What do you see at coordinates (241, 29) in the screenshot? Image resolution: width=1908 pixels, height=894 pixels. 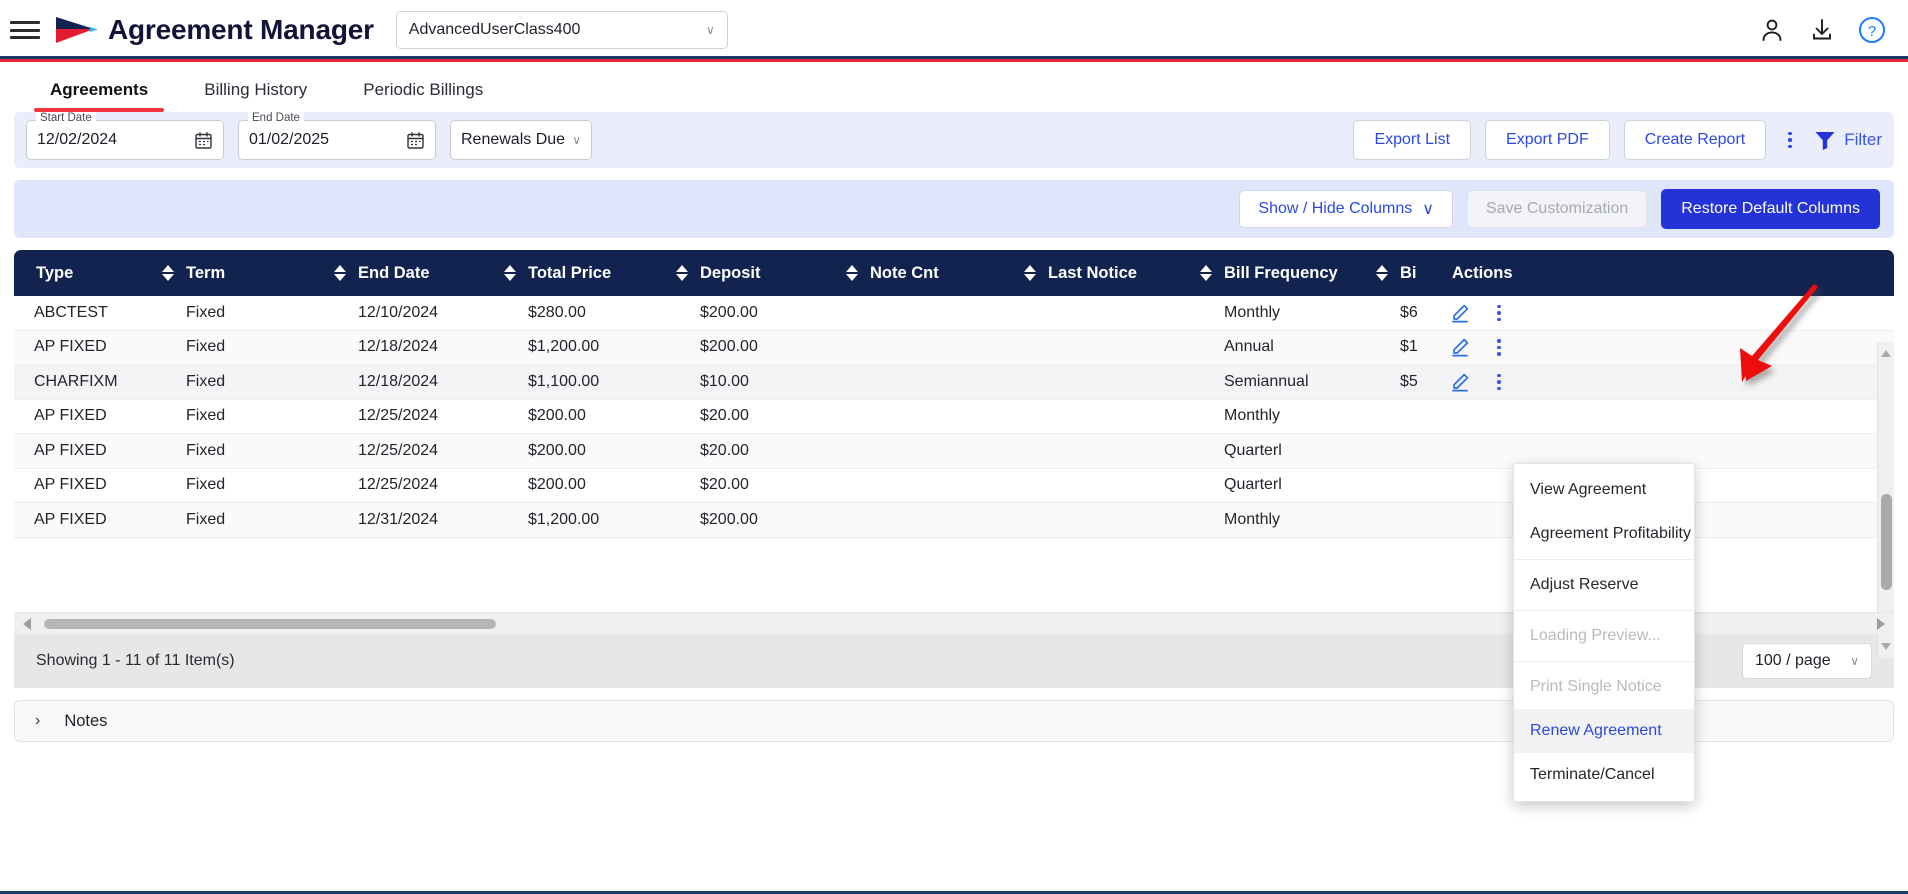 I see `page-title: Agreement Manager` at bounding box center [241, 29].